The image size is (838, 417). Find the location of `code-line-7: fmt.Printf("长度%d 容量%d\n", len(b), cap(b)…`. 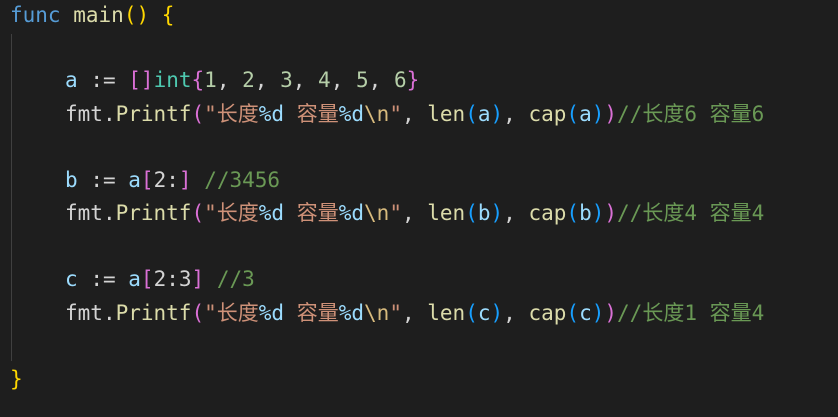

code-line-7: fmt.Printf("长度%d 容量%d\n", len(b), cap(b)… is located at coordinates (387, 213).